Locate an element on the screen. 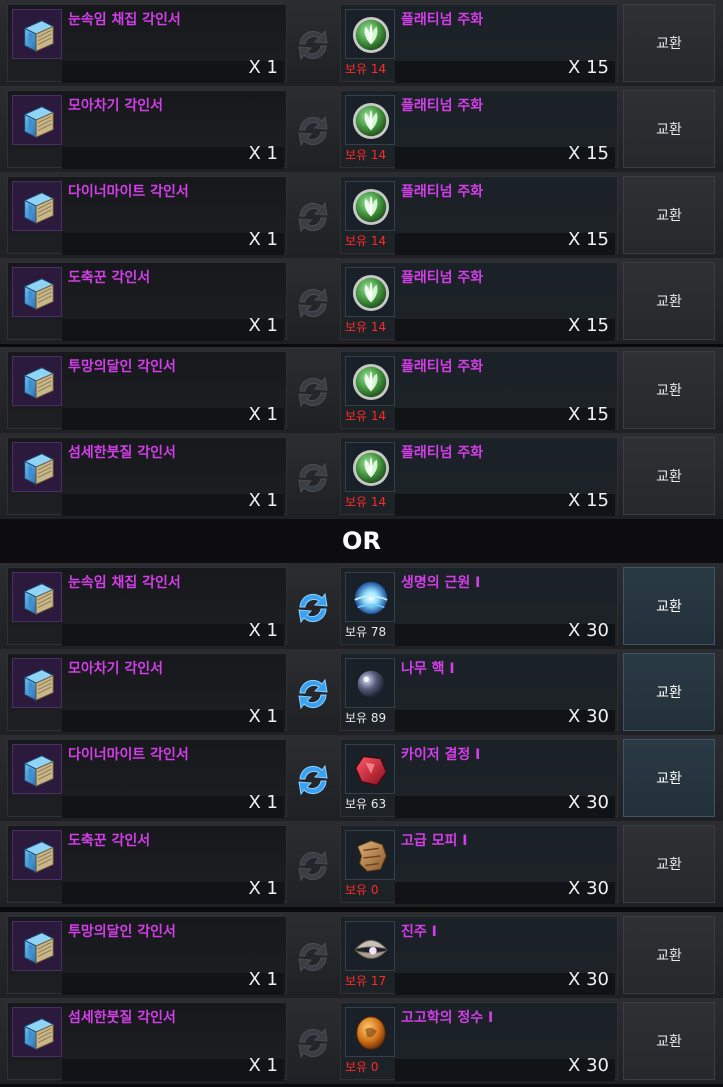 The image size is (723, 1087). or-label: OR is located at coordinates (361, 541).